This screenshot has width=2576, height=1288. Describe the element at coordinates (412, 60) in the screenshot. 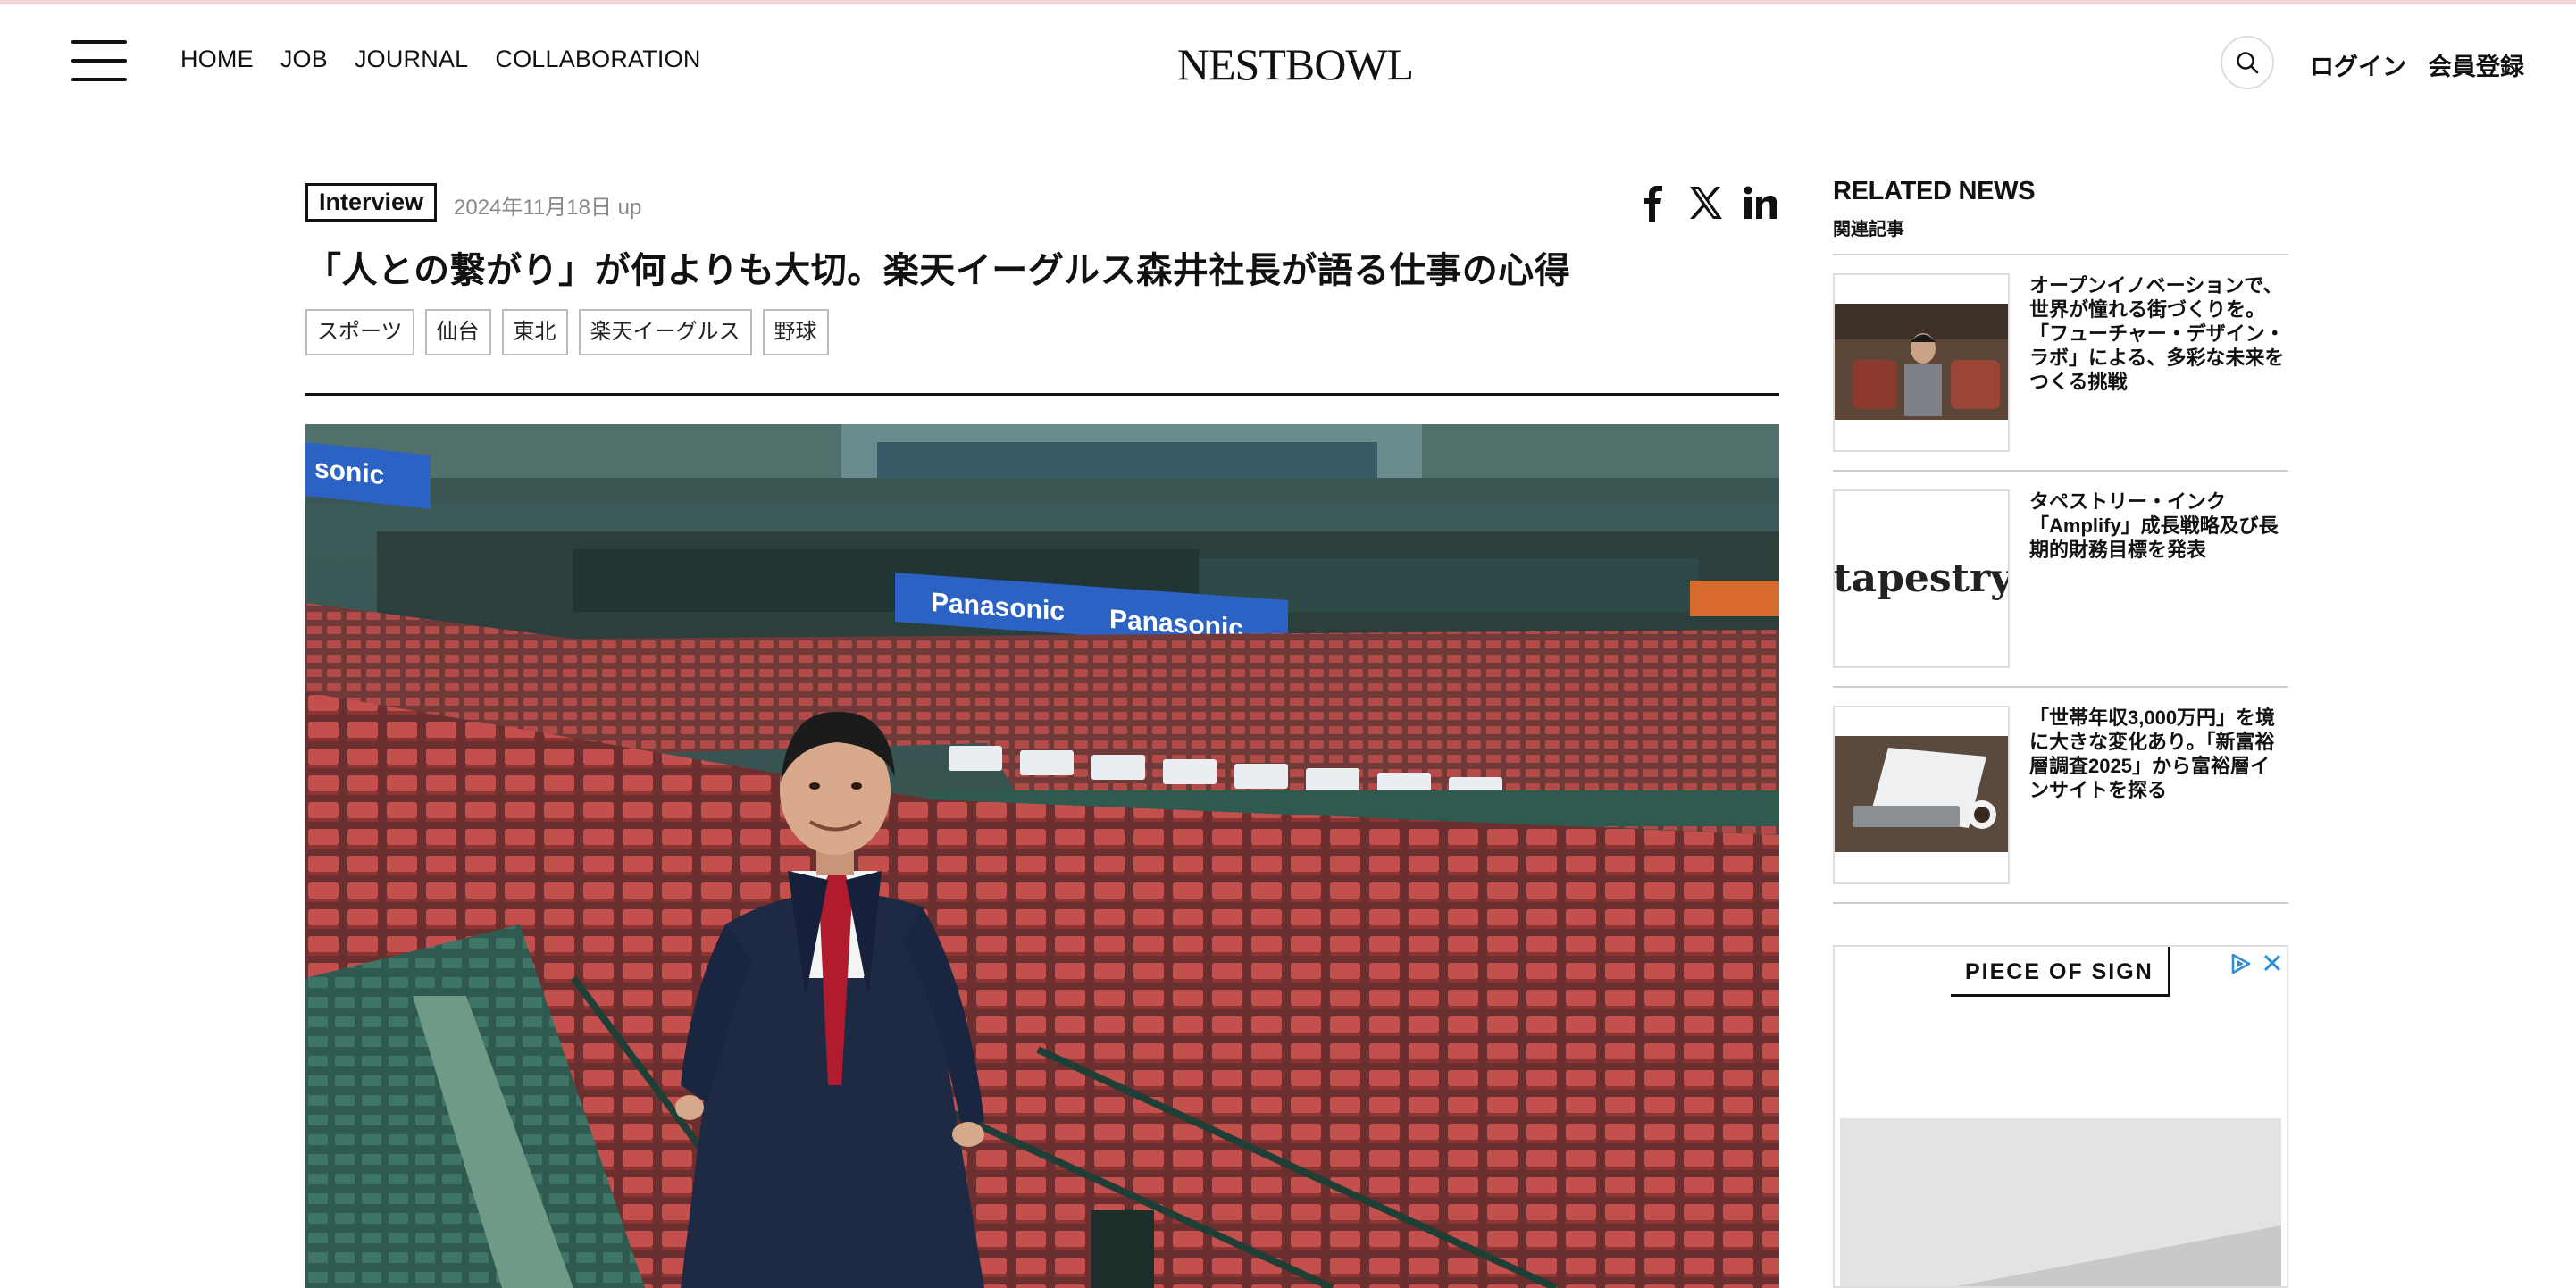

I see `nav-journal: JOURNAL` at that location.